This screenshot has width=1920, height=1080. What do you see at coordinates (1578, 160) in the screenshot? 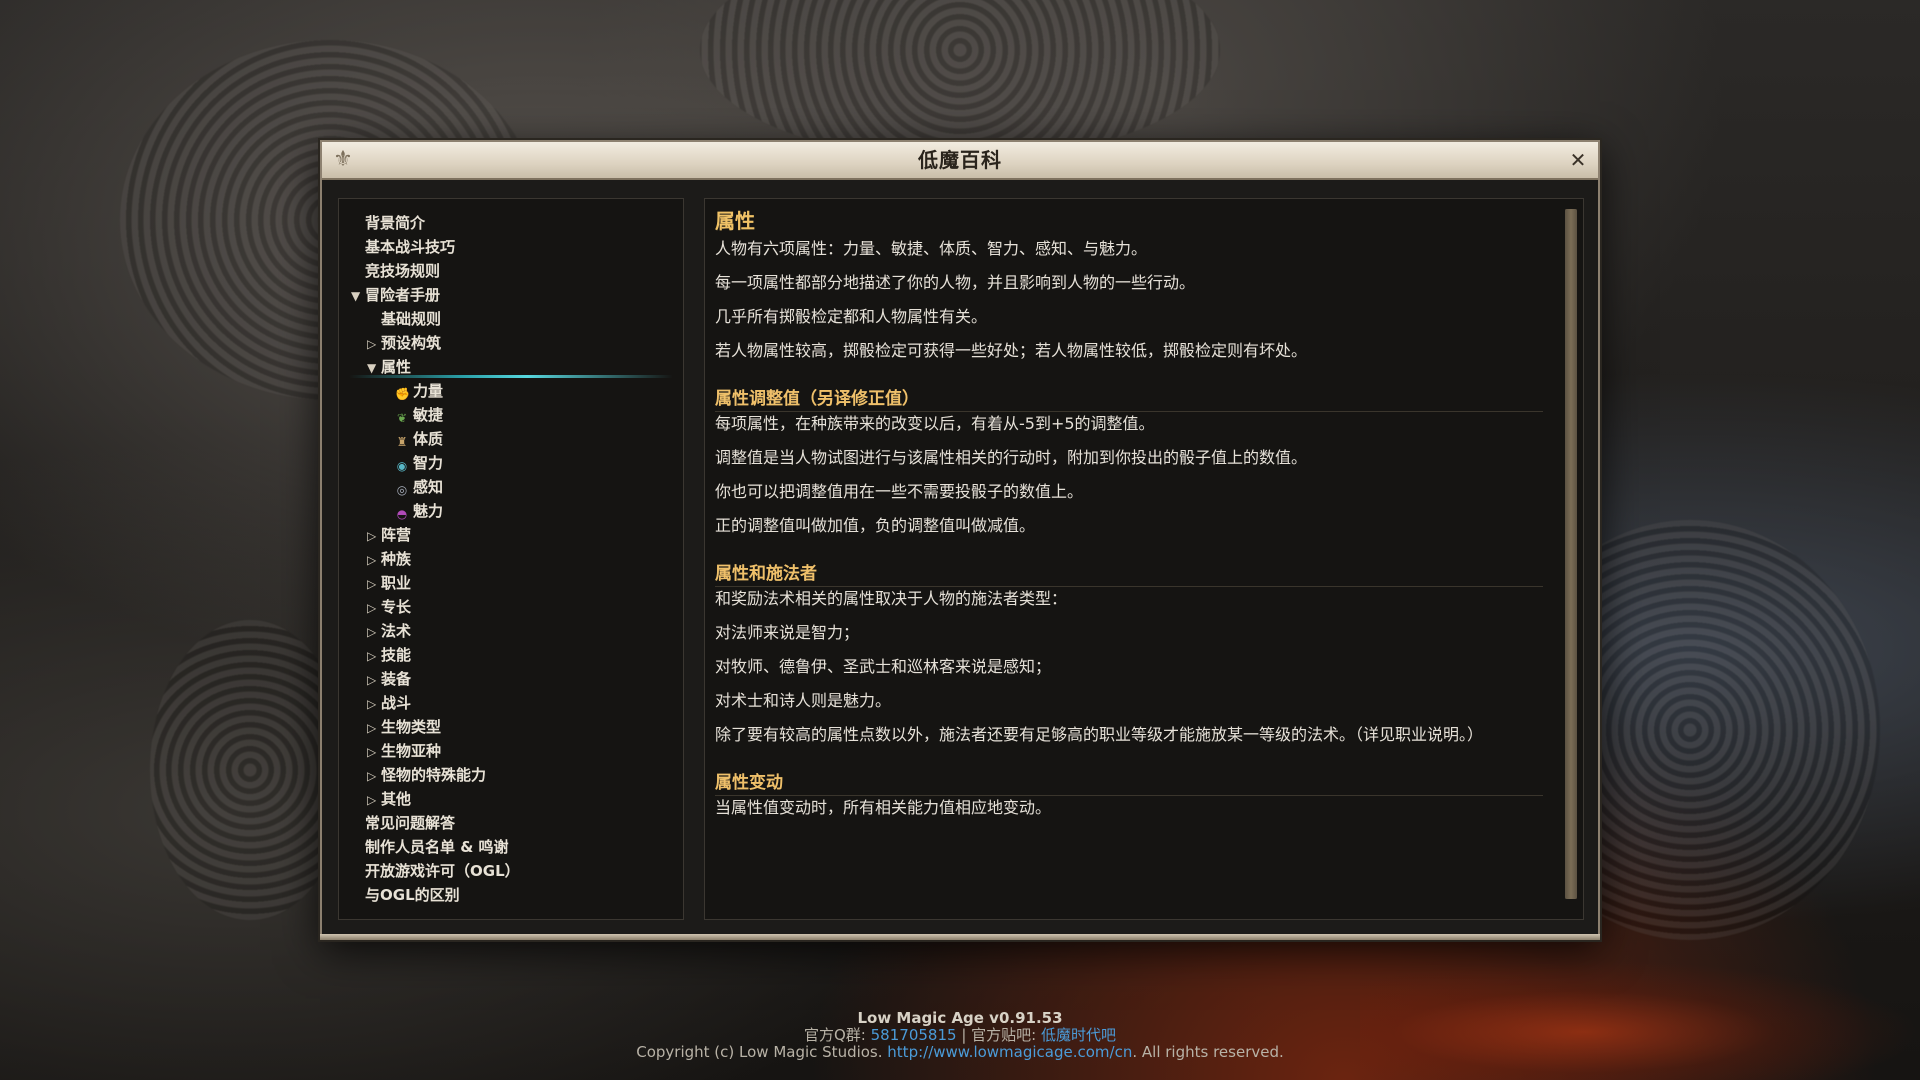
I see `close-button: ✕` at bounding box center [1578, 160].